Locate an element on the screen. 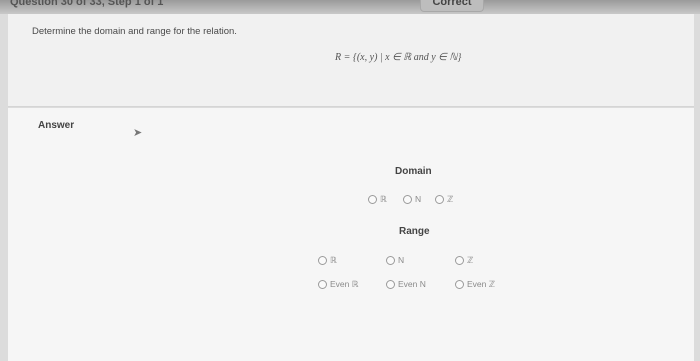 This screenshot has height=361, width=700. range-option-naturals: N is located at coordinates (395, 260).